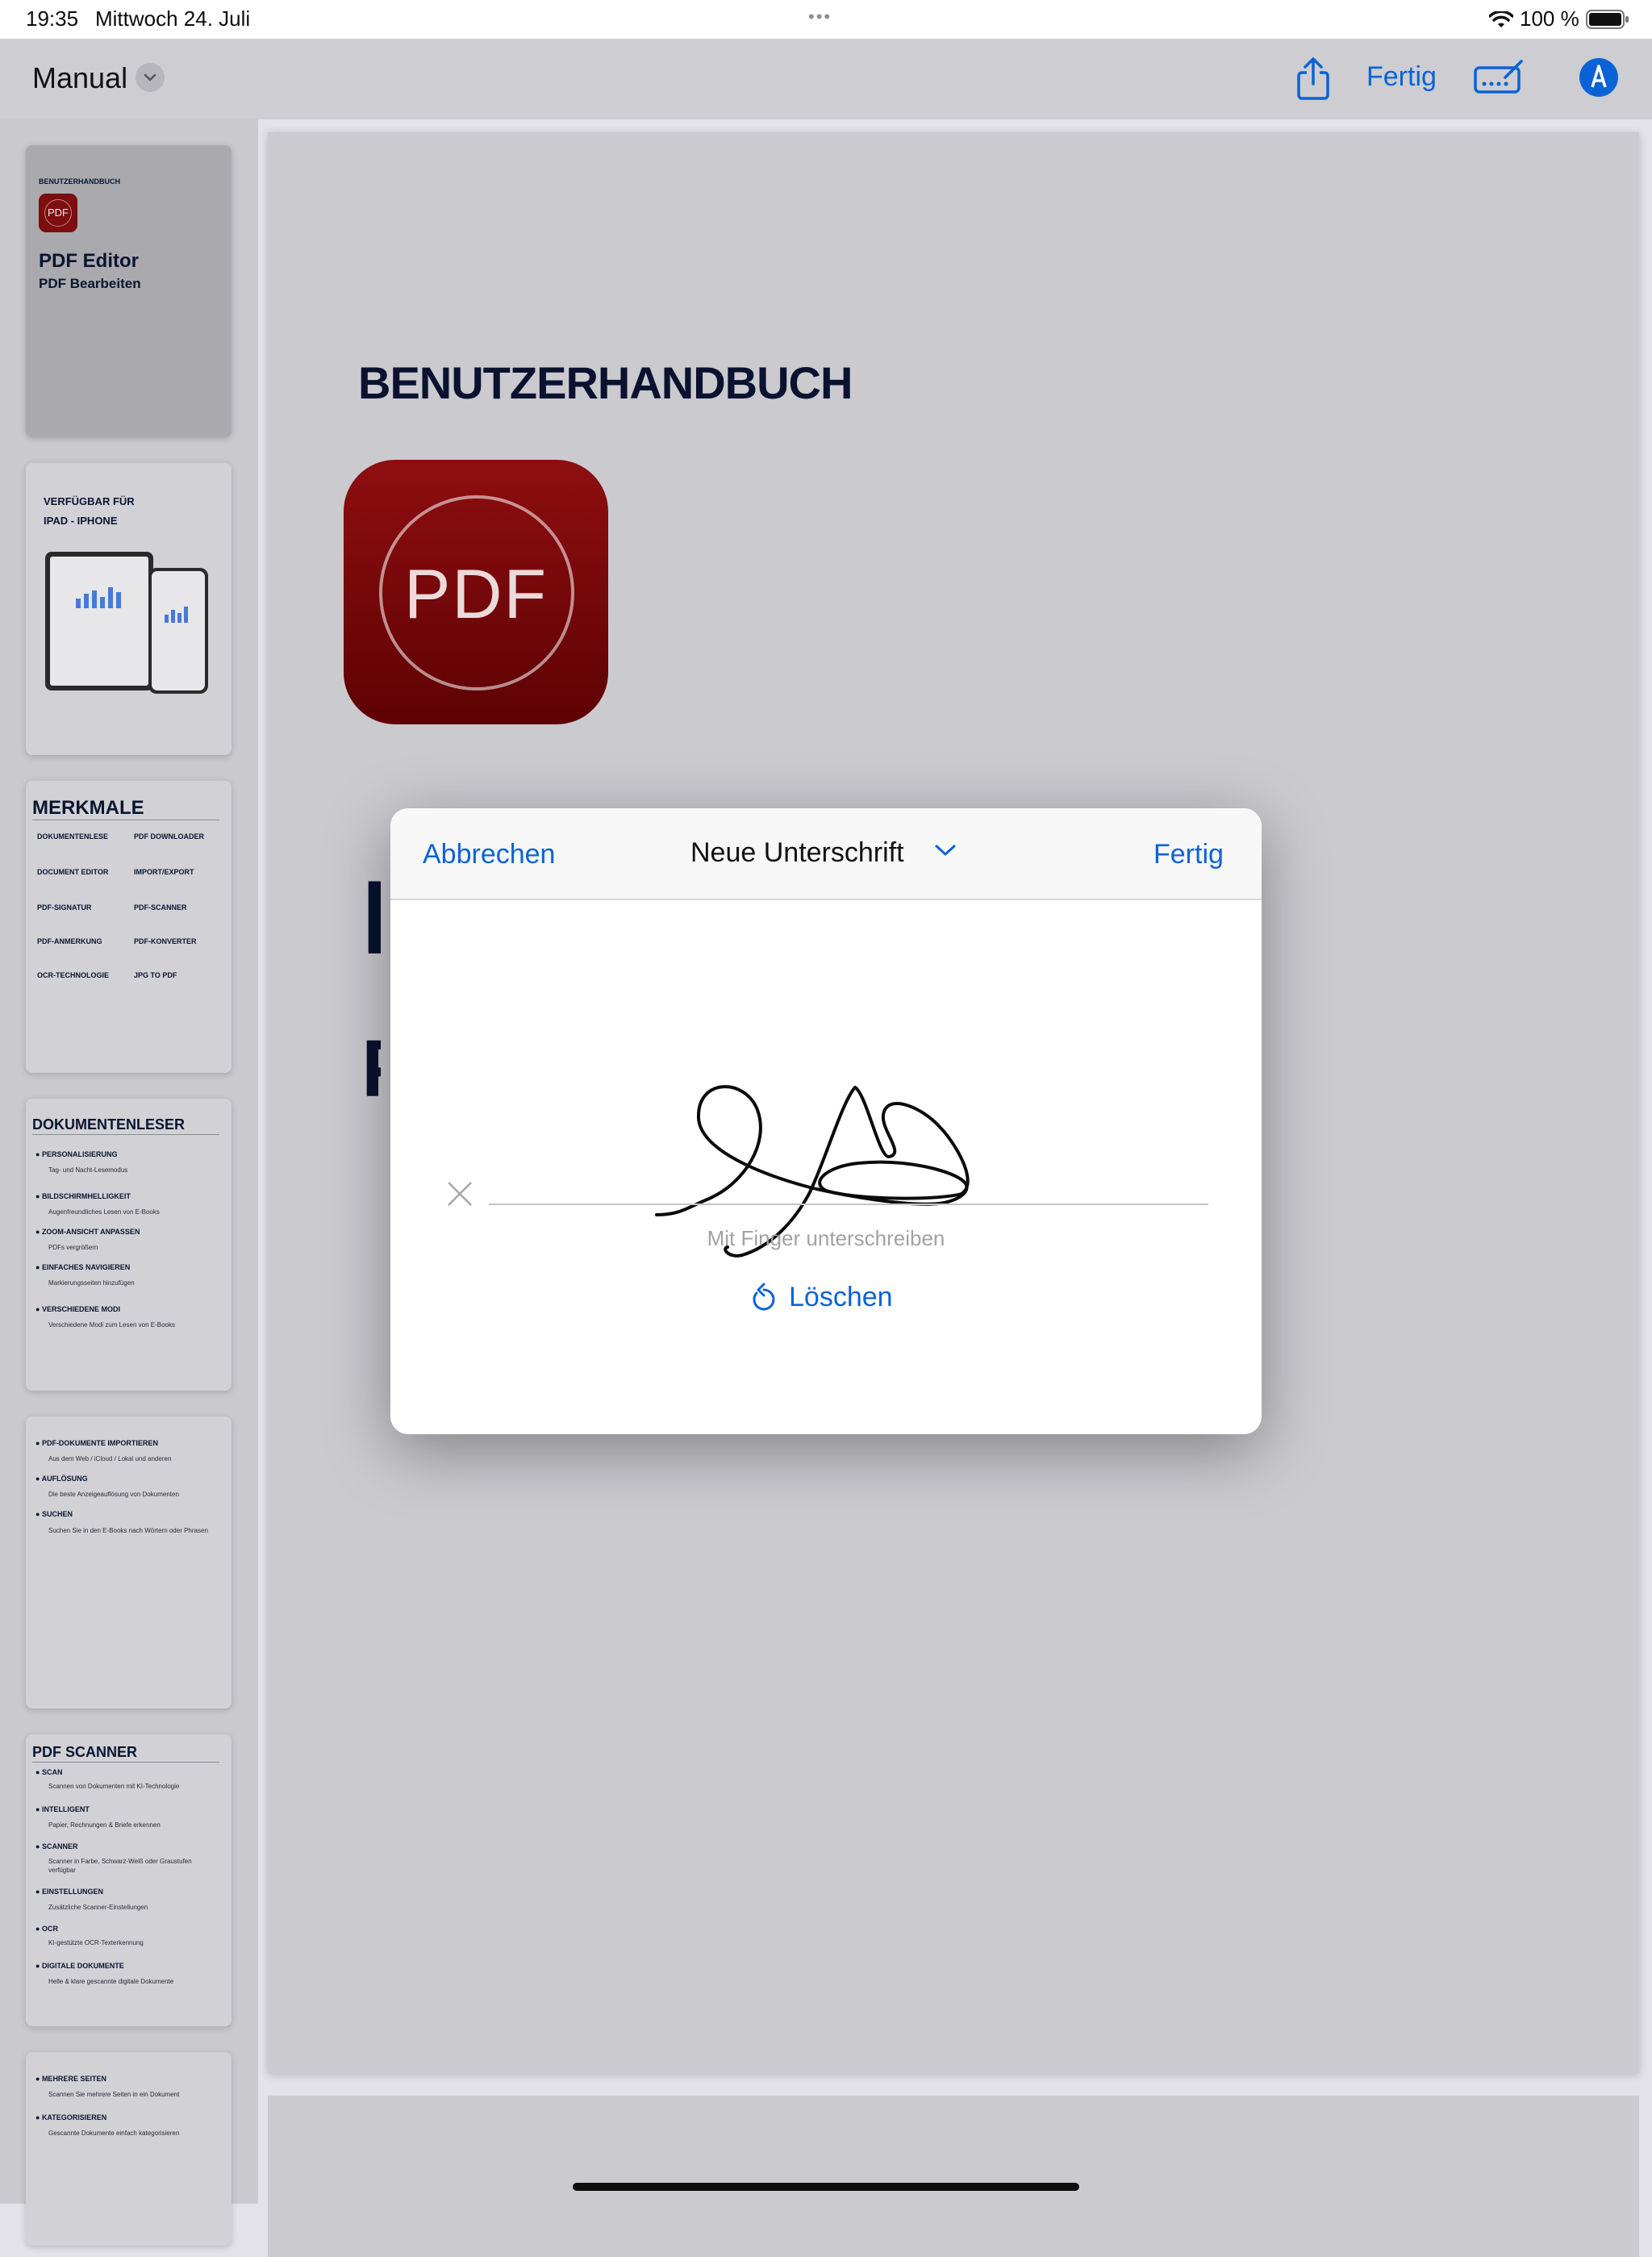  I want to click on thumb-header: BENUTZERHANDBUCH, so click(79, 181).